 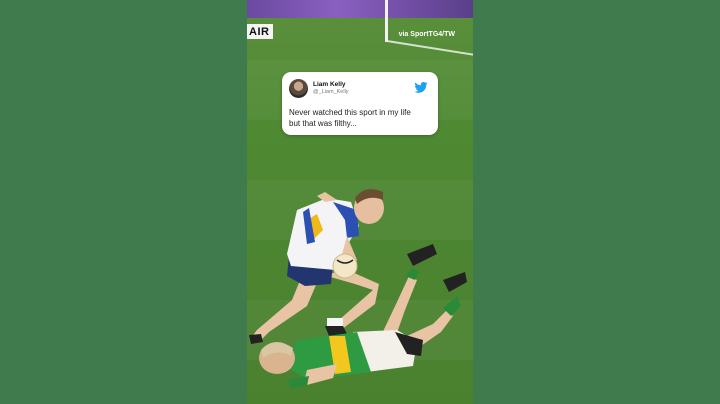 What do you see at coordinates (363, 316) in the screenshot?
I see `fallen-player` at bounding box center [363, 316].